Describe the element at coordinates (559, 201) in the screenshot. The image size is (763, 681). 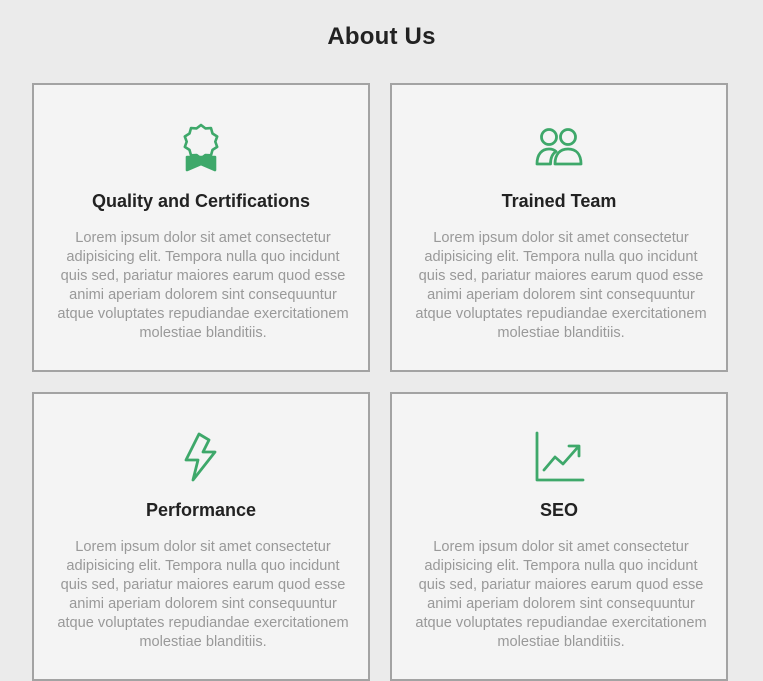
I see `card-title: Trained Team` at that location.